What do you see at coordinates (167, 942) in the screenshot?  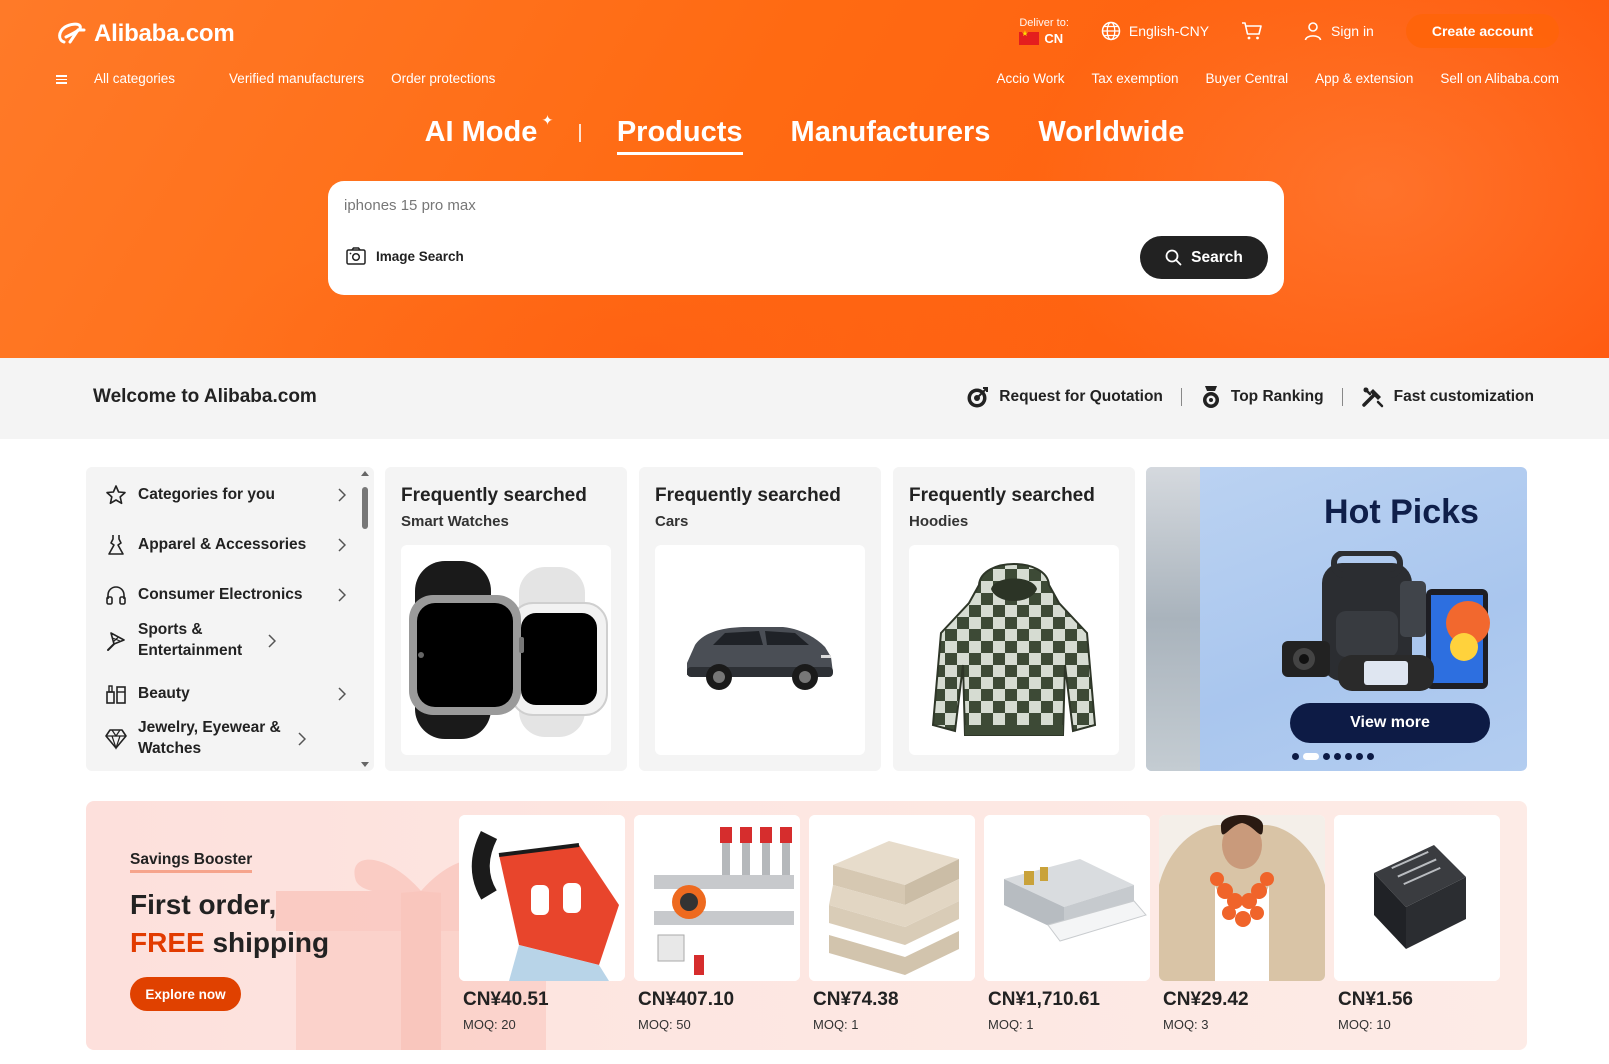 I see `free-highlight: FREE` at bounding box center [167, 942].